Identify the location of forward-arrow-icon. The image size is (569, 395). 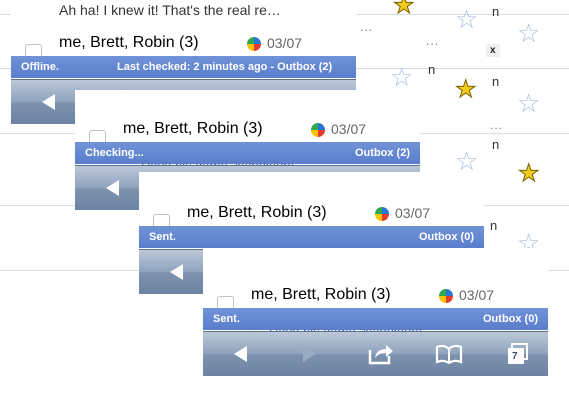
(309, 354).